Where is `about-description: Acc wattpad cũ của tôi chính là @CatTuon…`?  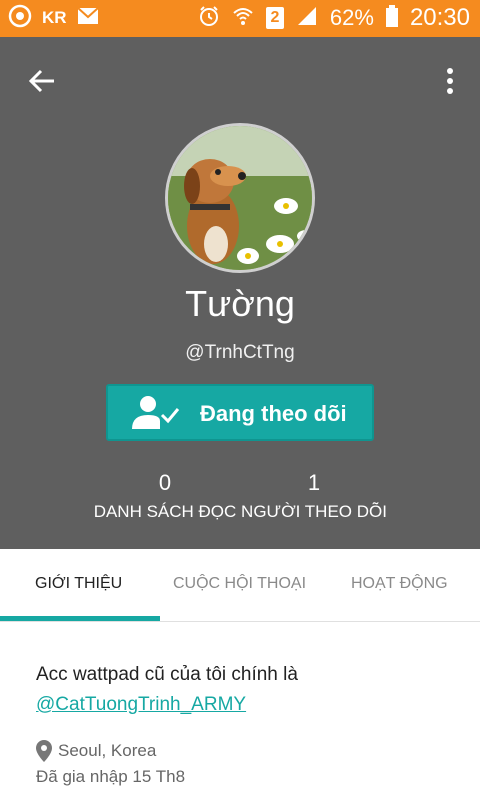
about-description: Acc wattpad cũ của tôi chính là @CatTuon… is located at coordinates (246, 690).